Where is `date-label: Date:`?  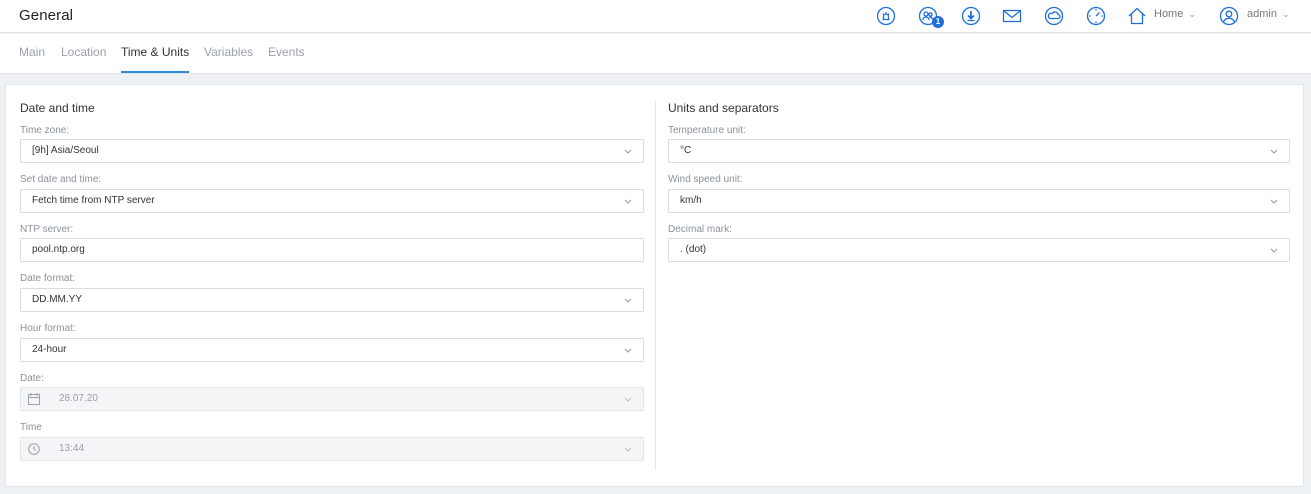 date-label: Date: is located at coordinates (32, 378).